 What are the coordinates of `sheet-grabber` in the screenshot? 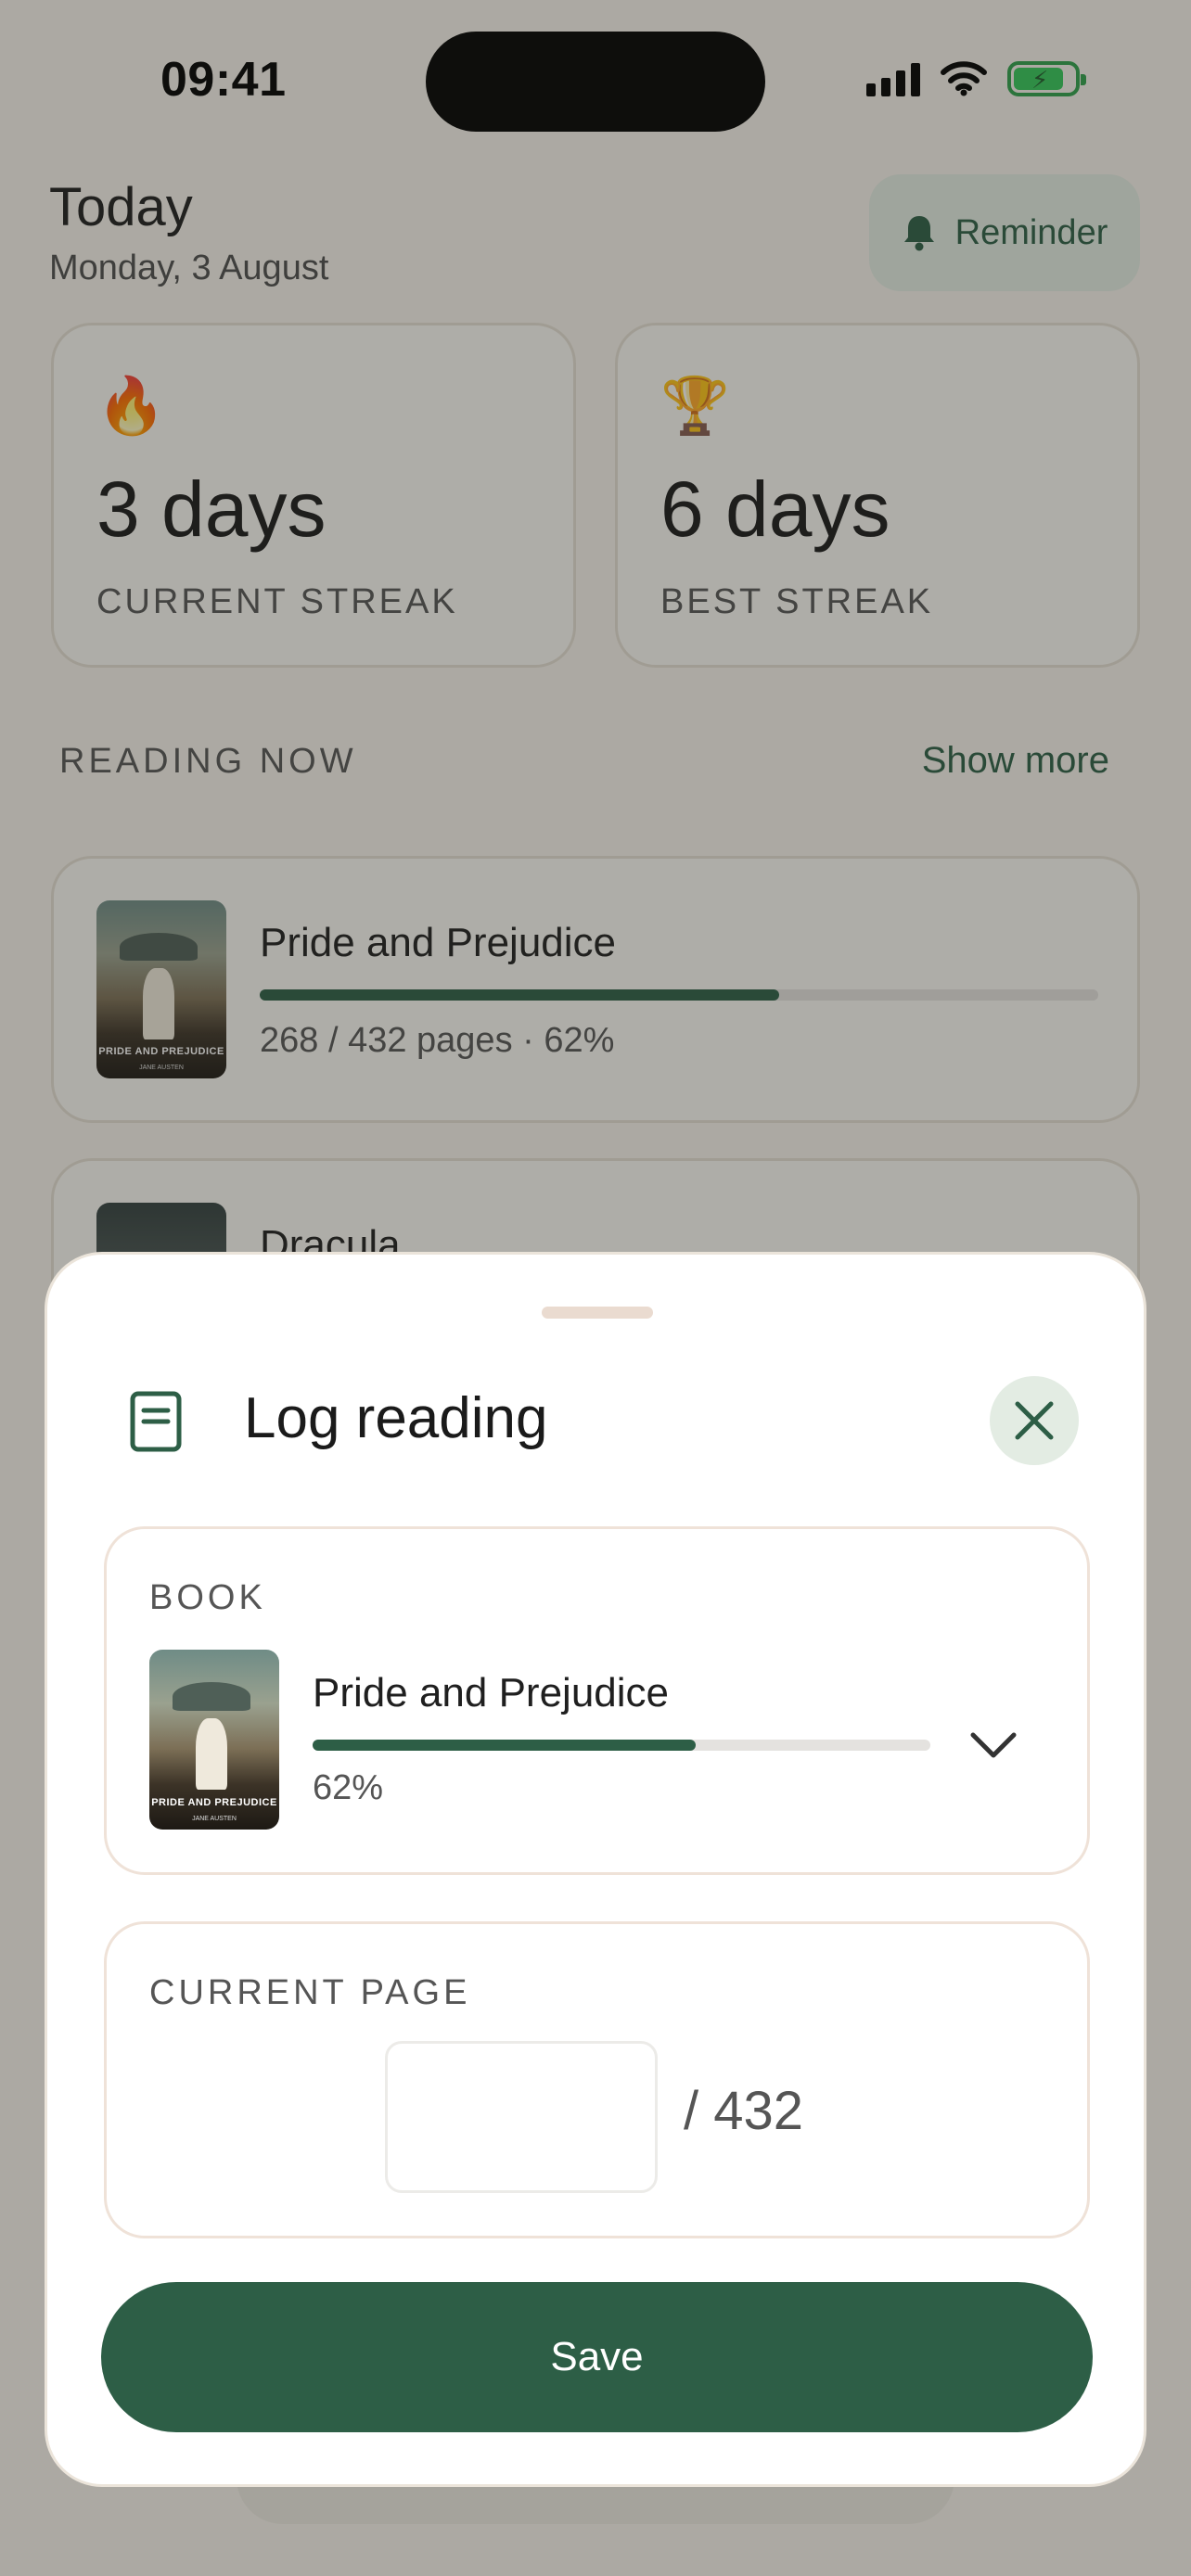 It's located at (597, 1313).